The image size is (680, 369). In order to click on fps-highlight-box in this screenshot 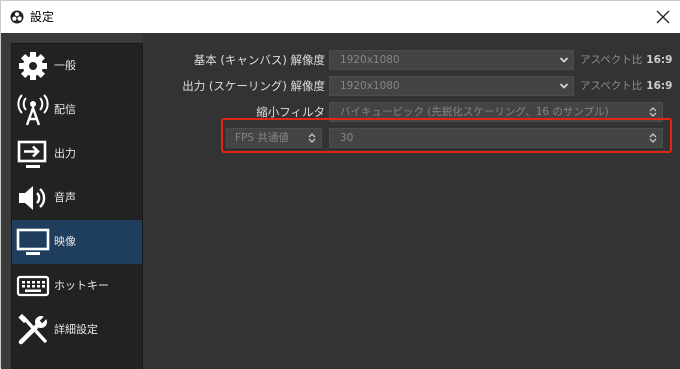, I will do `click(446, 135)`.